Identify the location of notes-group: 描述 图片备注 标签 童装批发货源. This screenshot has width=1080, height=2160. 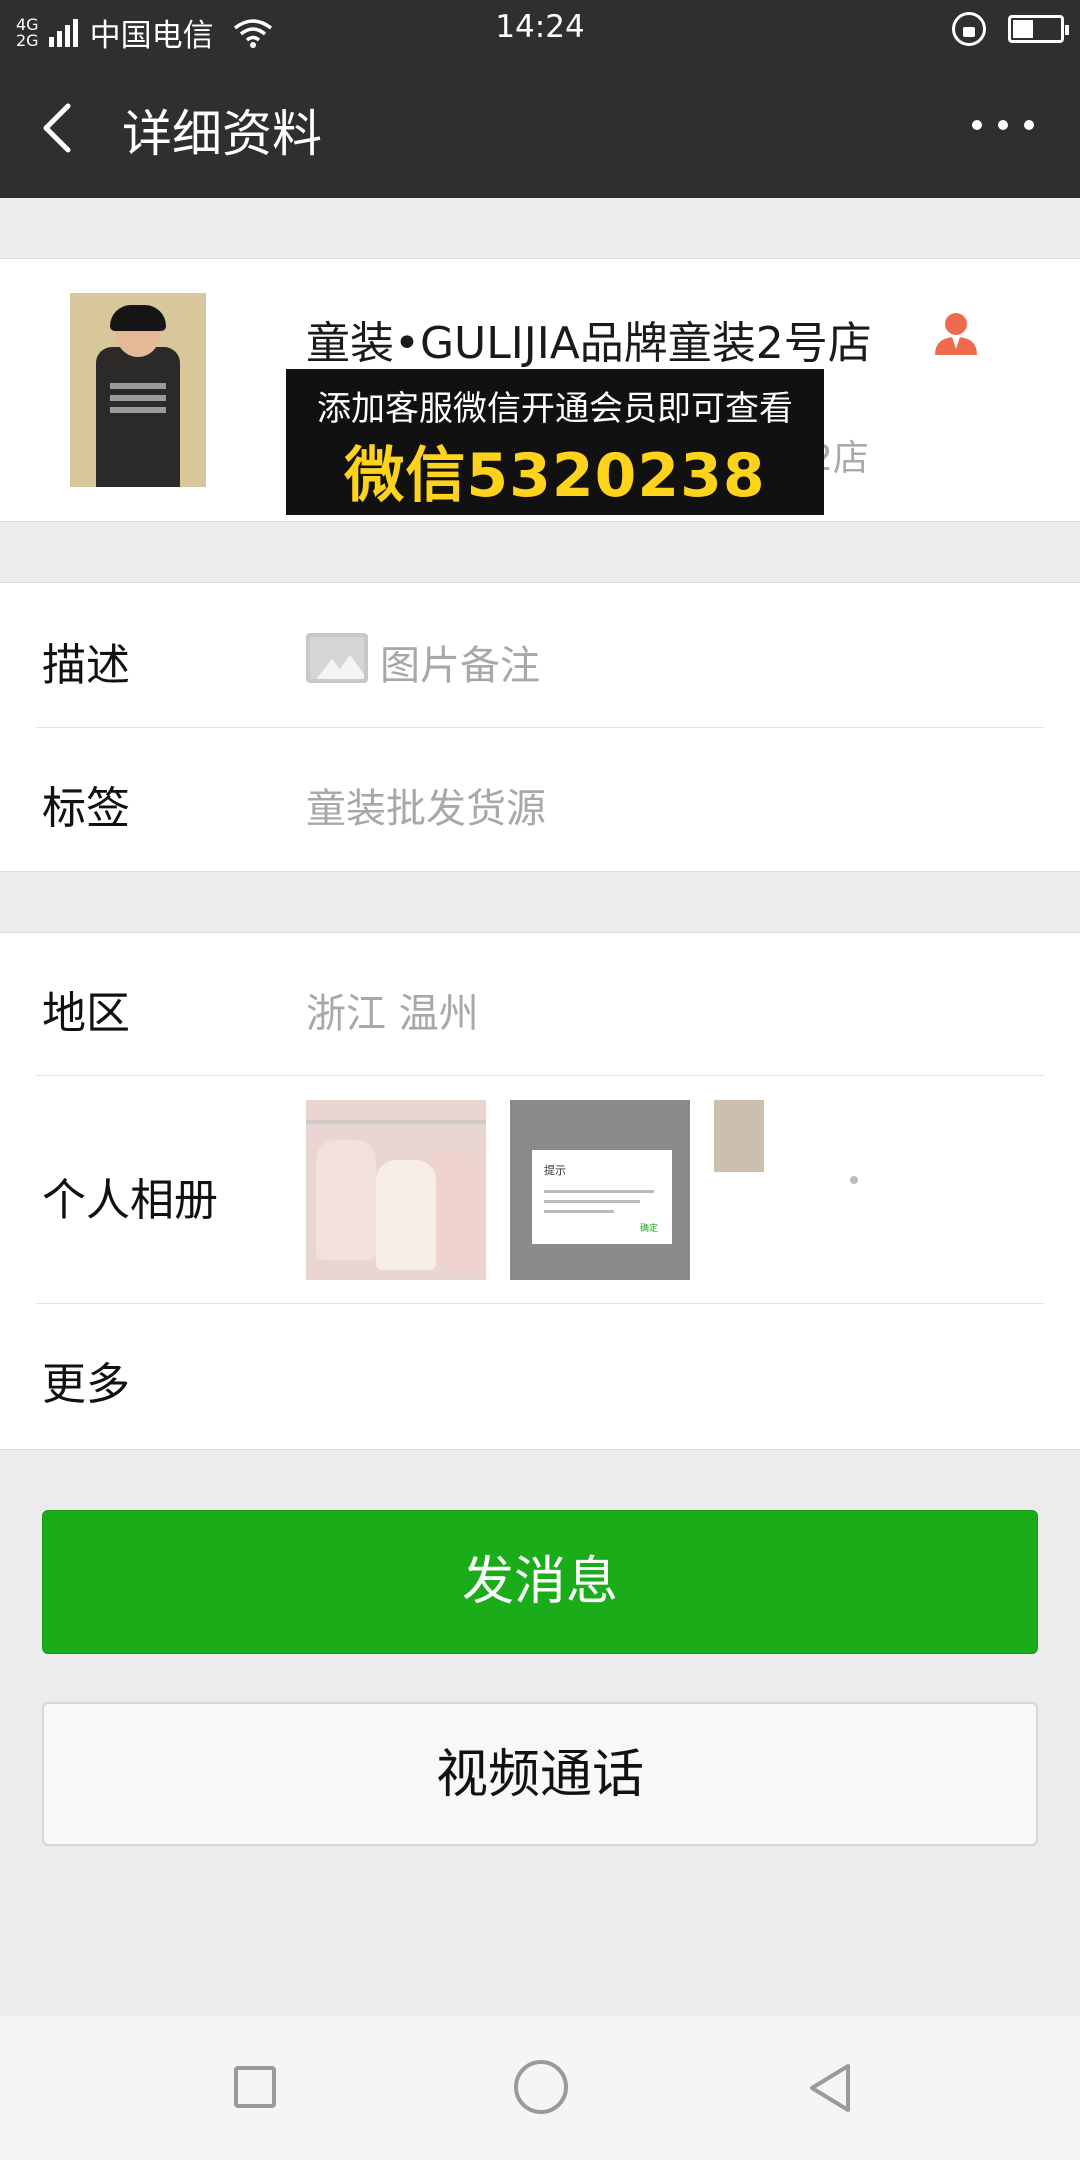
(540, 727).